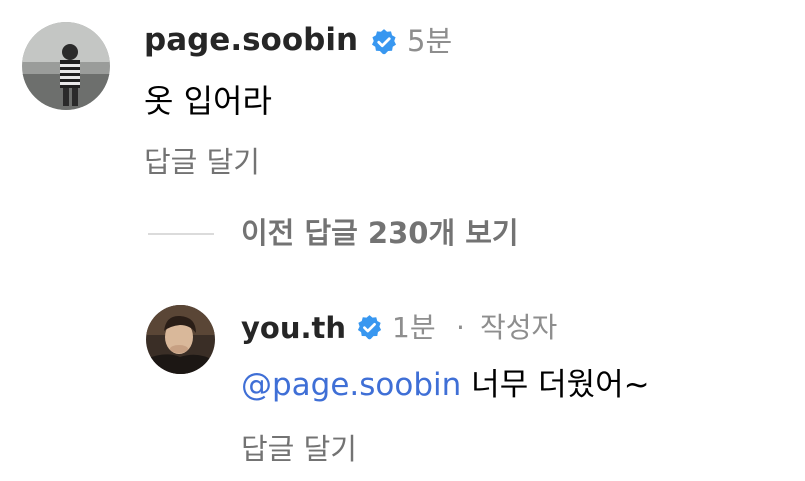 This screenshot has height=481, width=805. I want to click on reply-text: @page.soobin 너무 더웠어~, so click(445, 385).